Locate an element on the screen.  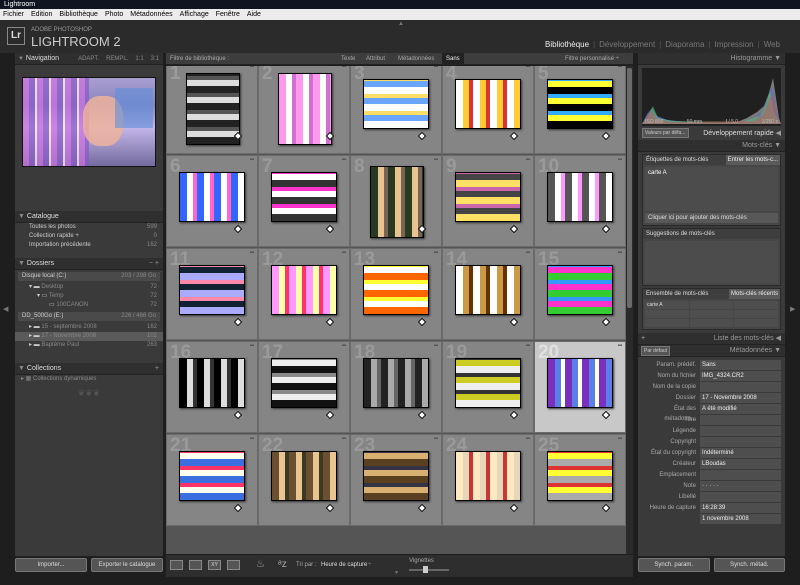
grid-cell: 4 ▪▪ is located at coordinates (488, 110).